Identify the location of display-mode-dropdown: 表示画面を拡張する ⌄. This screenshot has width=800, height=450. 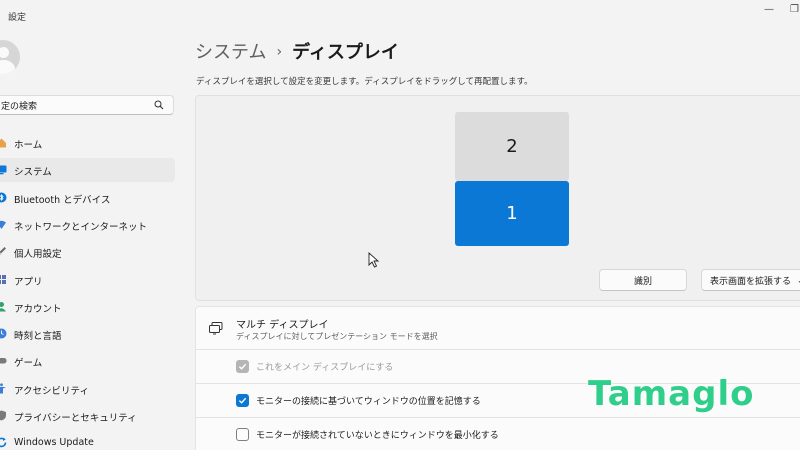
(750, 280).